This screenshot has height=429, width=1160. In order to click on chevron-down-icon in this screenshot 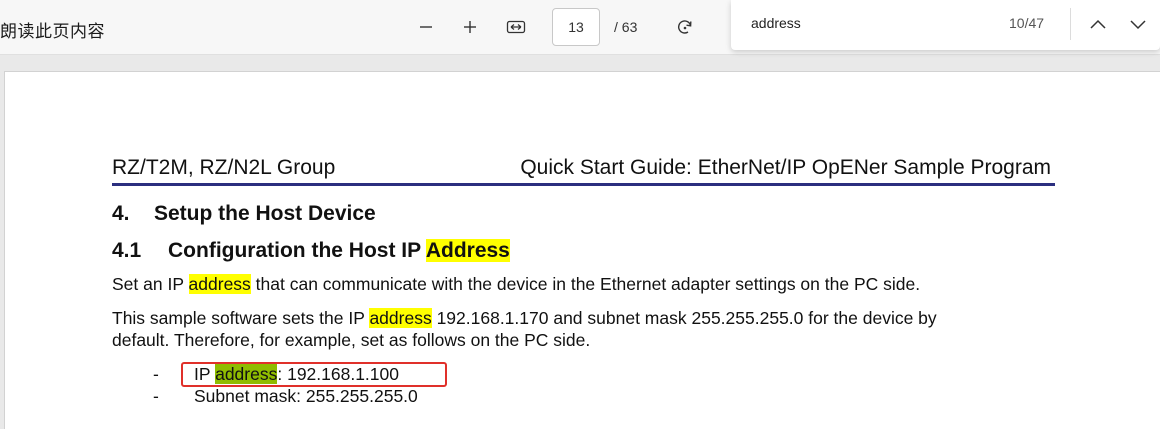, I will do `click(1138, 25)`.